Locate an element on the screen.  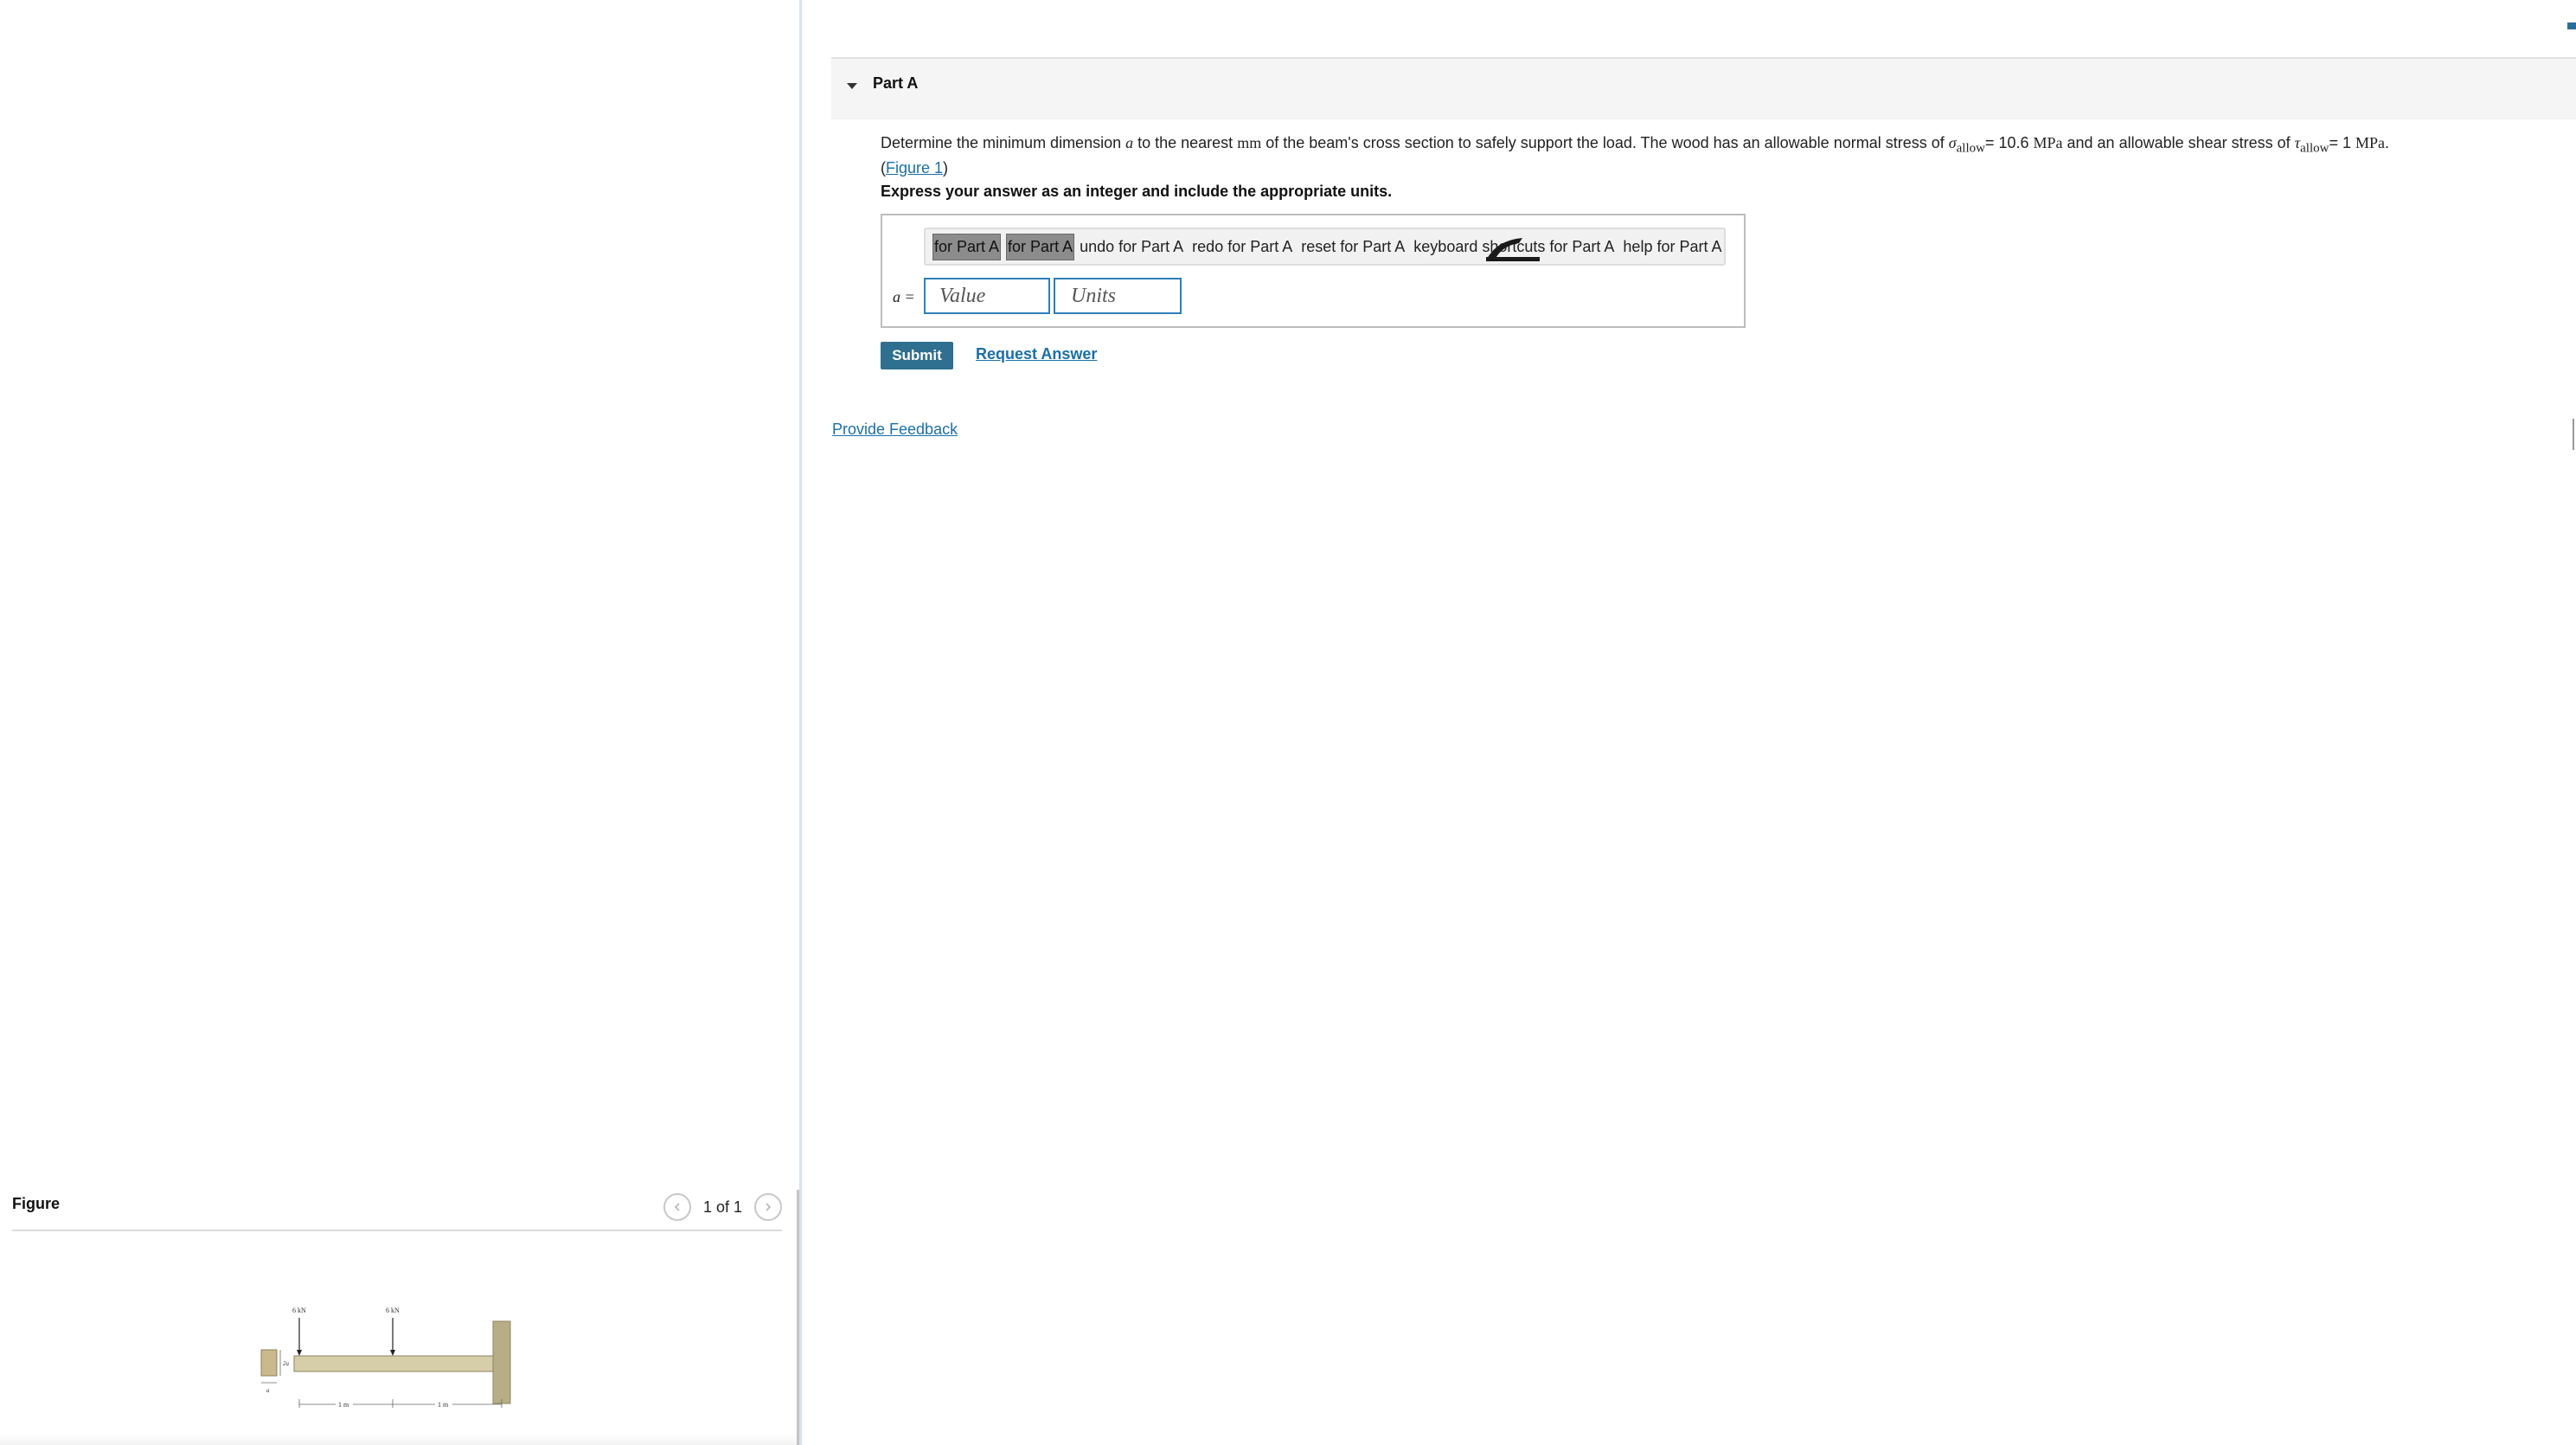
problem-text-5: and an allowable shear stress of is located at coordinates (2178, 142).